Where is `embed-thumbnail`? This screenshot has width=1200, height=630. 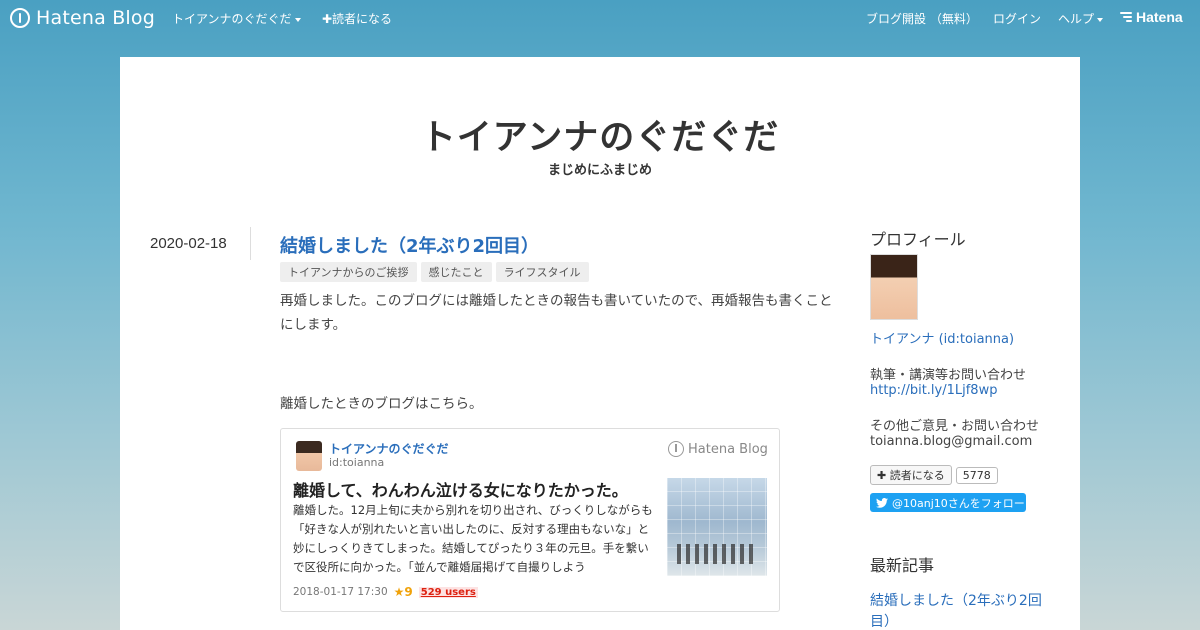
embed-thumbnail is located at coordinates (717, 527).